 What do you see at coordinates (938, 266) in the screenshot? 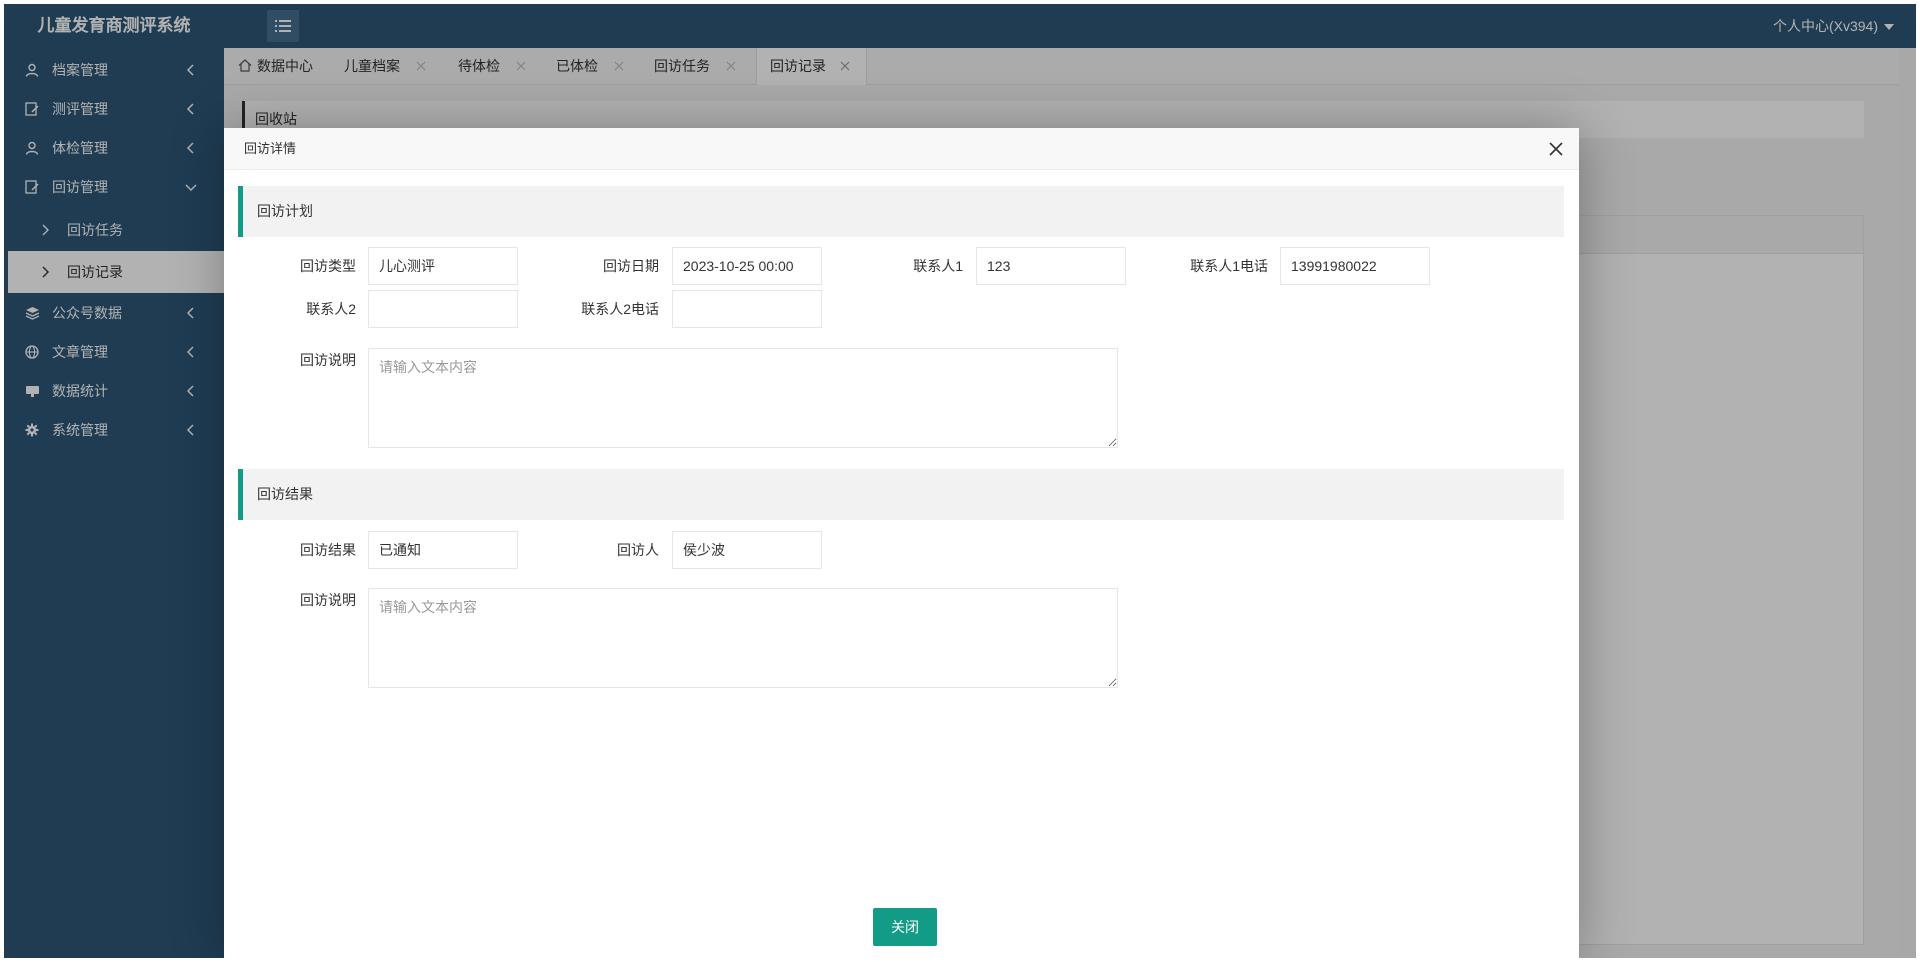
I see `contact1-label: 联系人1` at bounding box center [938, 266].